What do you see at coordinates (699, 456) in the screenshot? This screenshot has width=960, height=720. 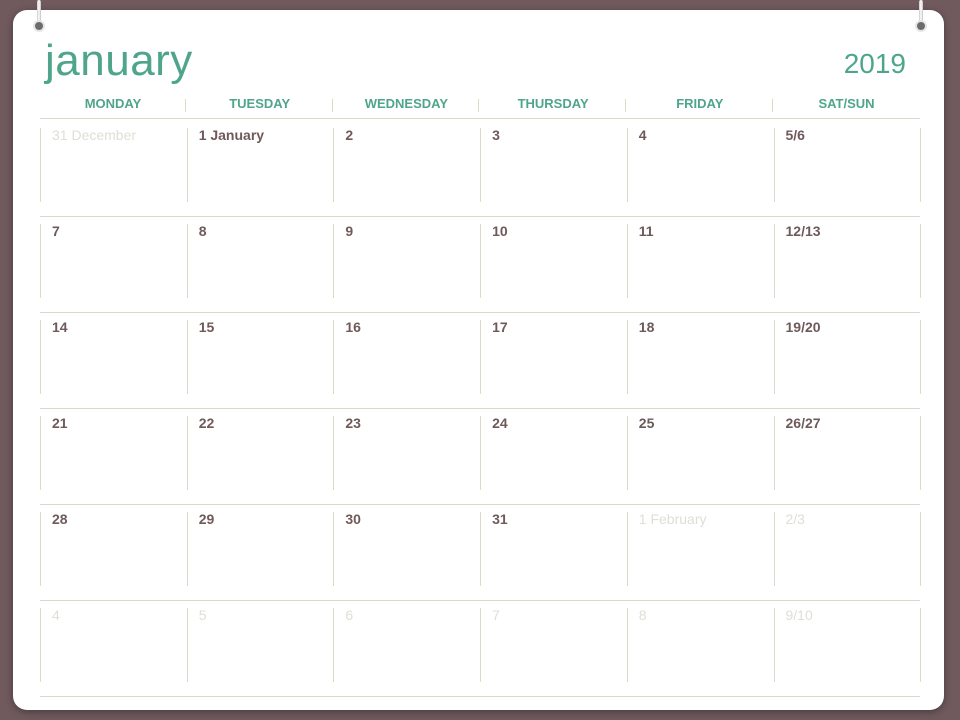 I see `day-cell: 25` at bounding box center [699, 456].